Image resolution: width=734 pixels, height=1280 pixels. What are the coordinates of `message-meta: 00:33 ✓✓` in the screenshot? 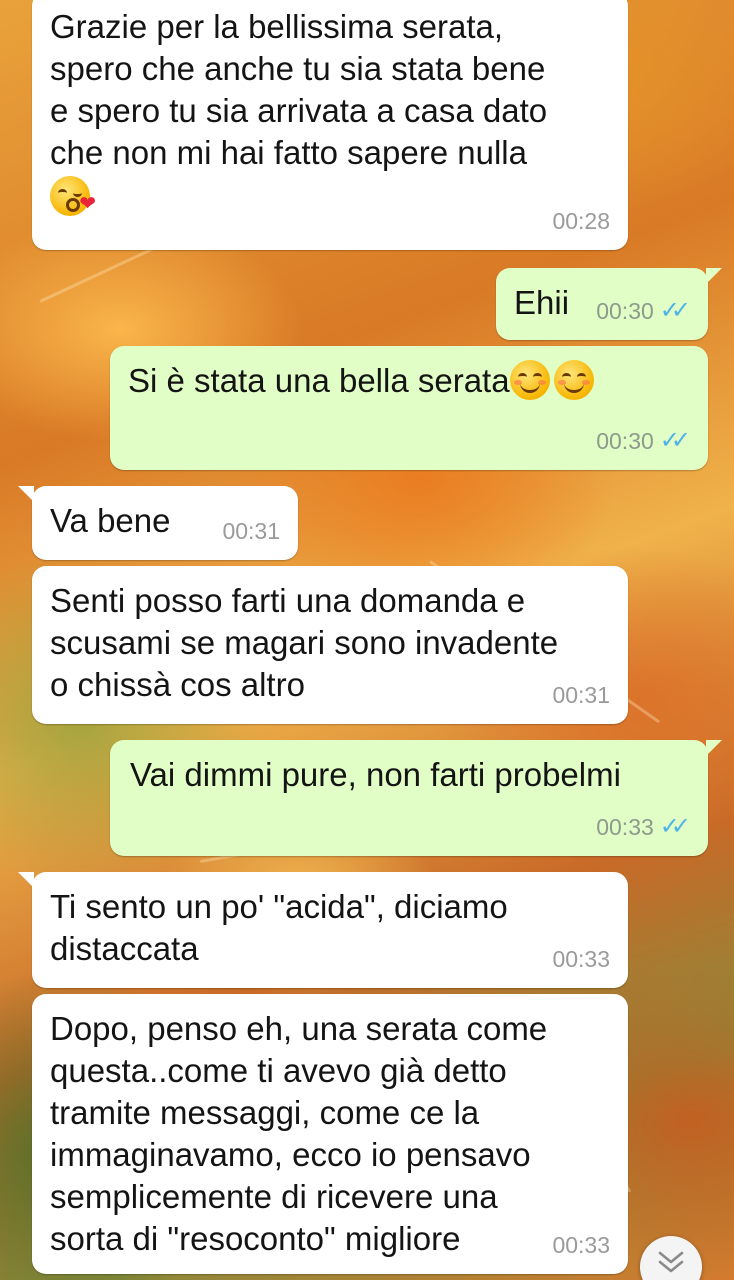 It's located at (643, 827).